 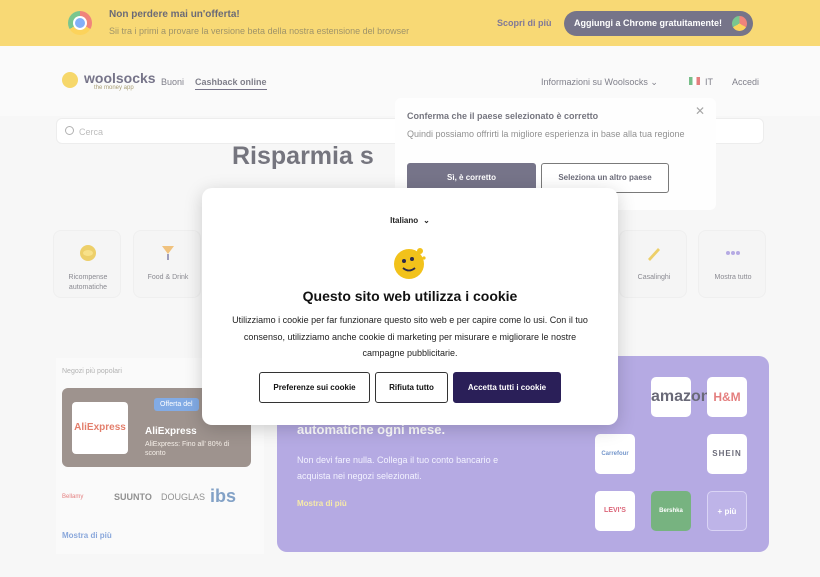 I want to click on cookie-icon, so click(x=410, y=263).